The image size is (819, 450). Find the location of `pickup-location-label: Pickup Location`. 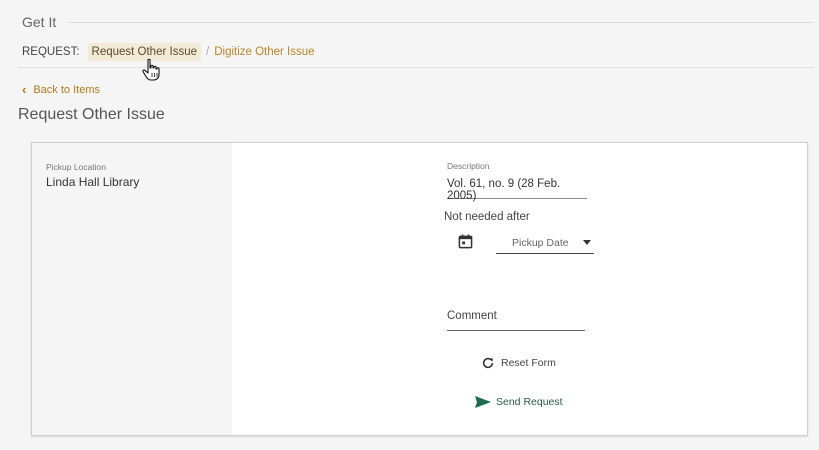

pickup-location-label: Pickup Location is located at coordinates (76, 167).